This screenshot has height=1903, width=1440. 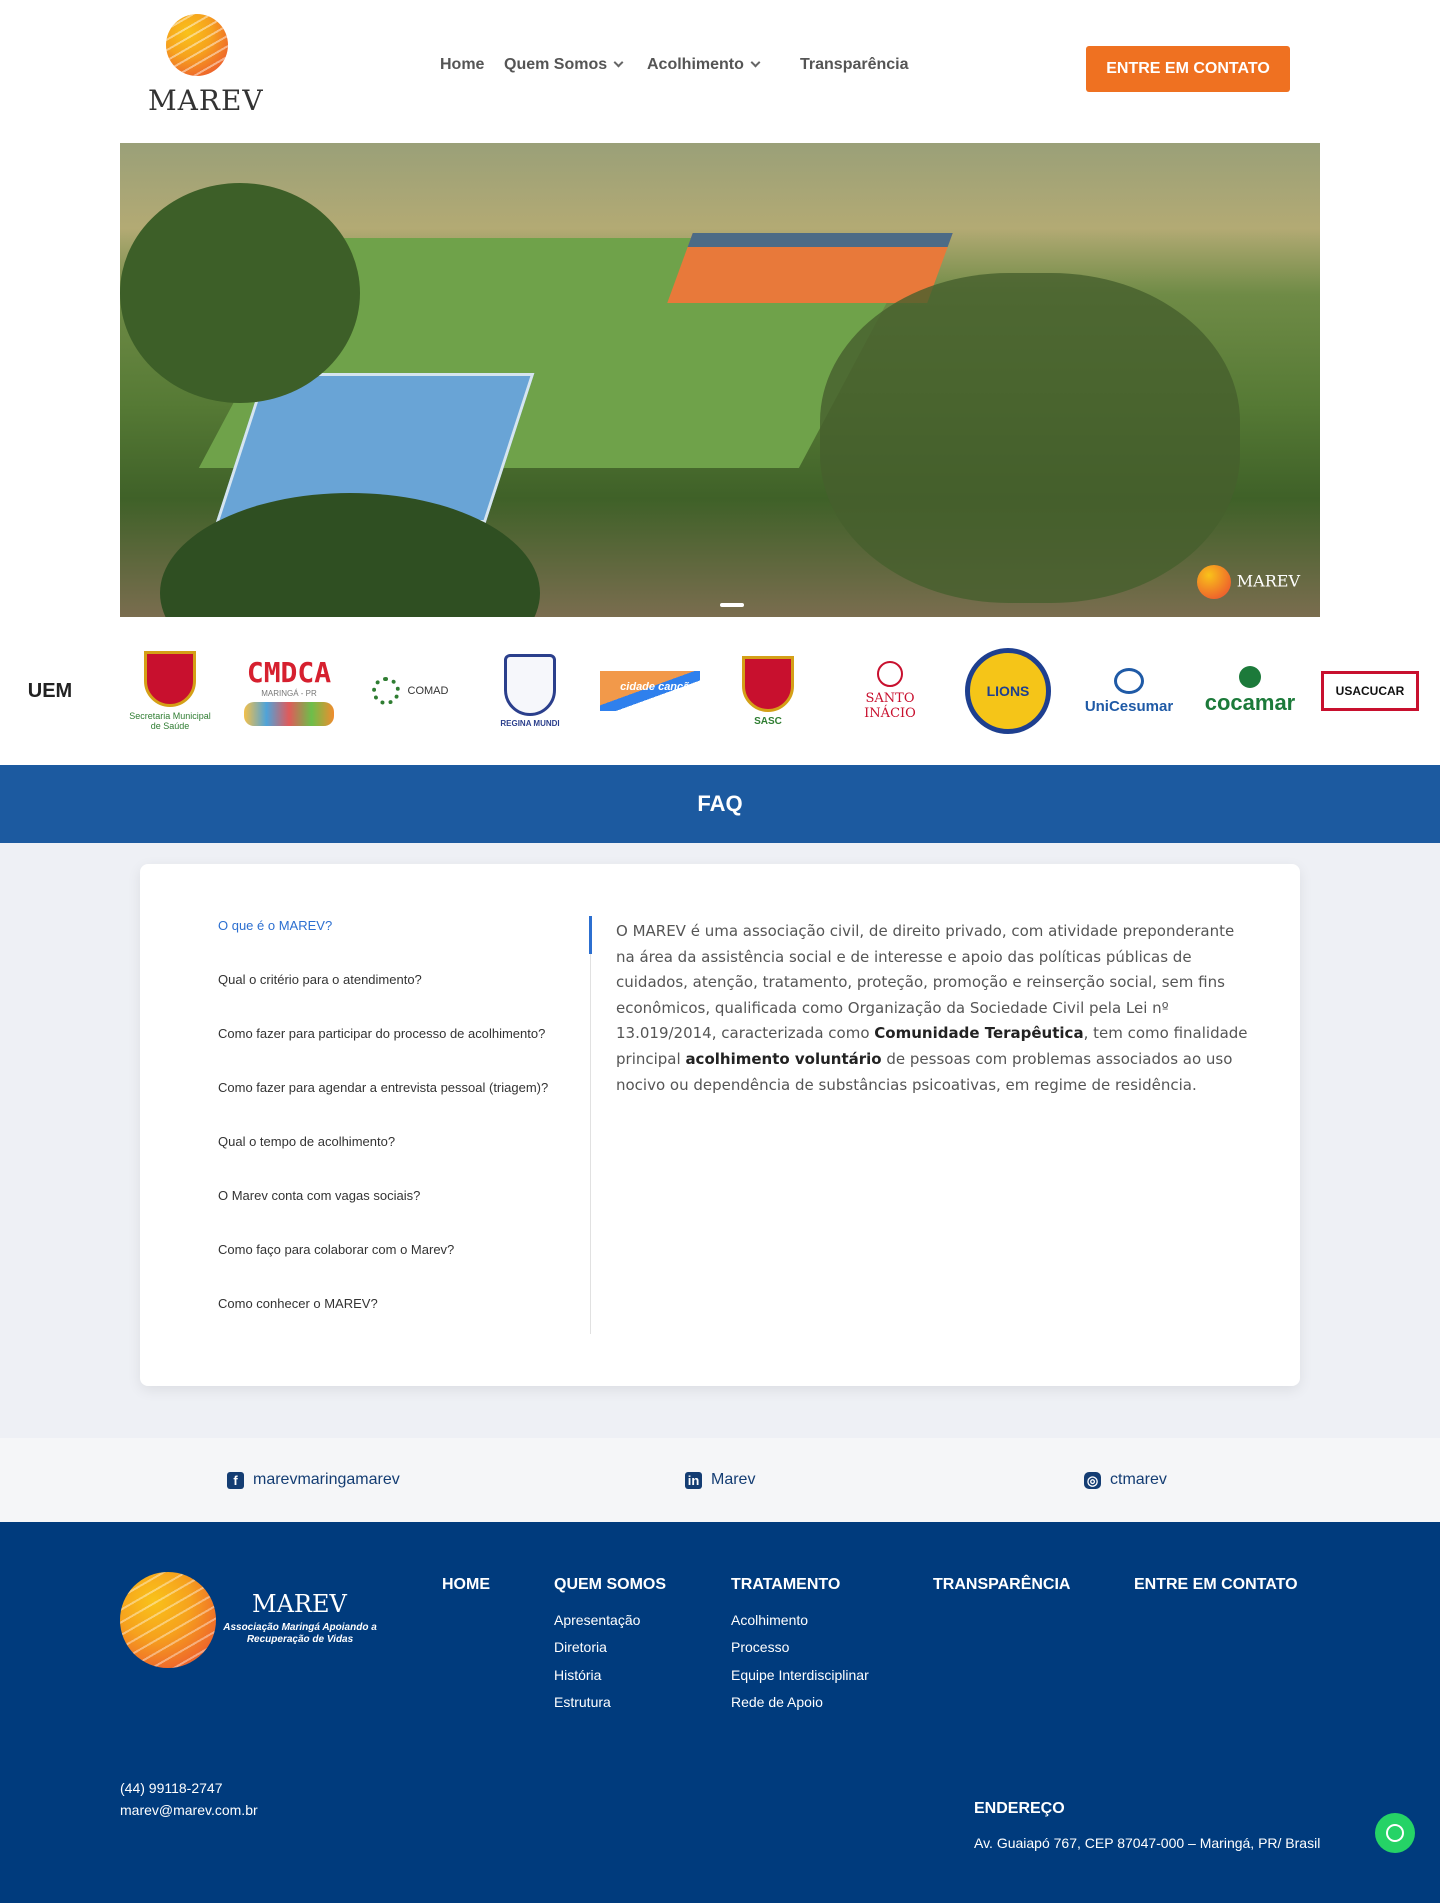 I want to click on transport-logo-icon: cidade canção, so click(x=650, y=691).